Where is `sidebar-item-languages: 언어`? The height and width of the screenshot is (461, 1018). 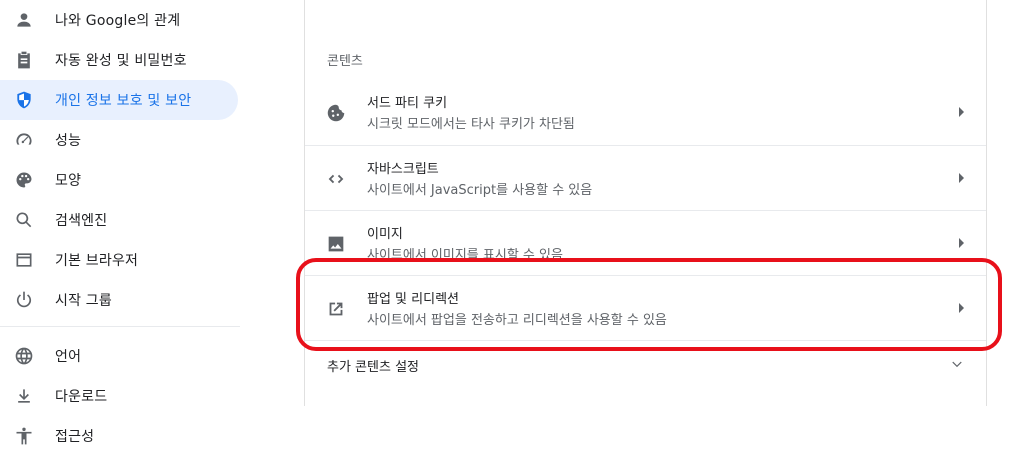
sidebar-item-languages: 언어 is located at coordinates (119, 356).